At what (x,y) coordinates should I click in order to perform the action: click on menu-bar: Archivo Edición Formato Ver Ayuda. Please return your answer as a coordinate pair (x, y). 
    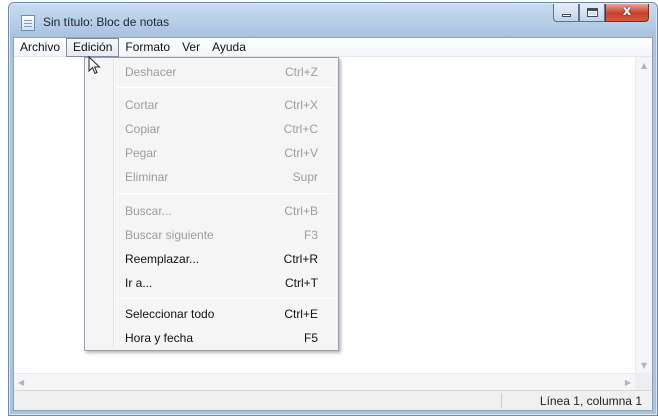
    Looking at the image, I should click on (333, 47).